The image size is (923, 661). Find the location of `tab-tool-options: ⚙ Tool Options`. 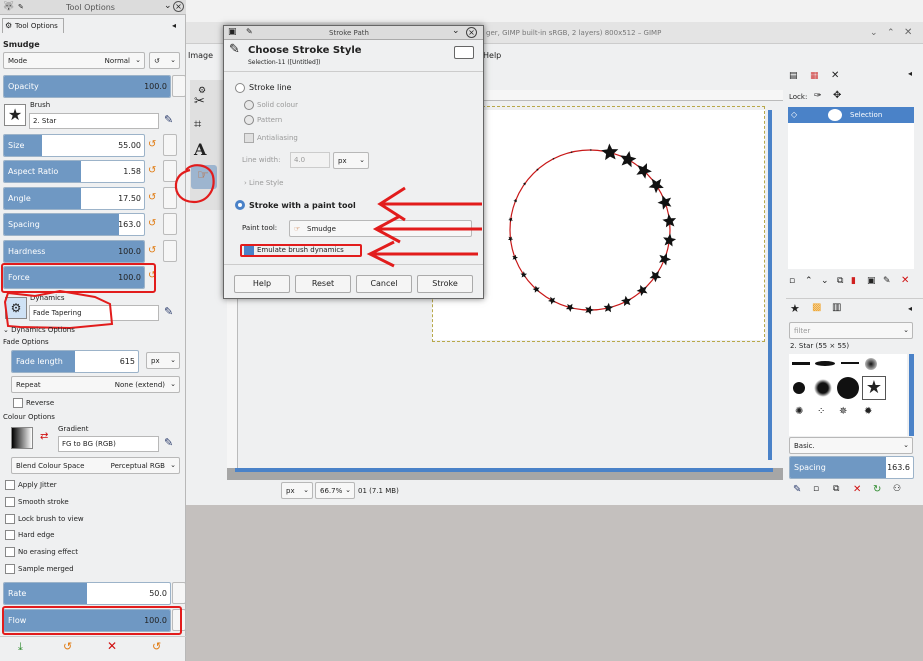

tab-tool-options: ⚙ Tool Options is located at coordinates (33, 25).